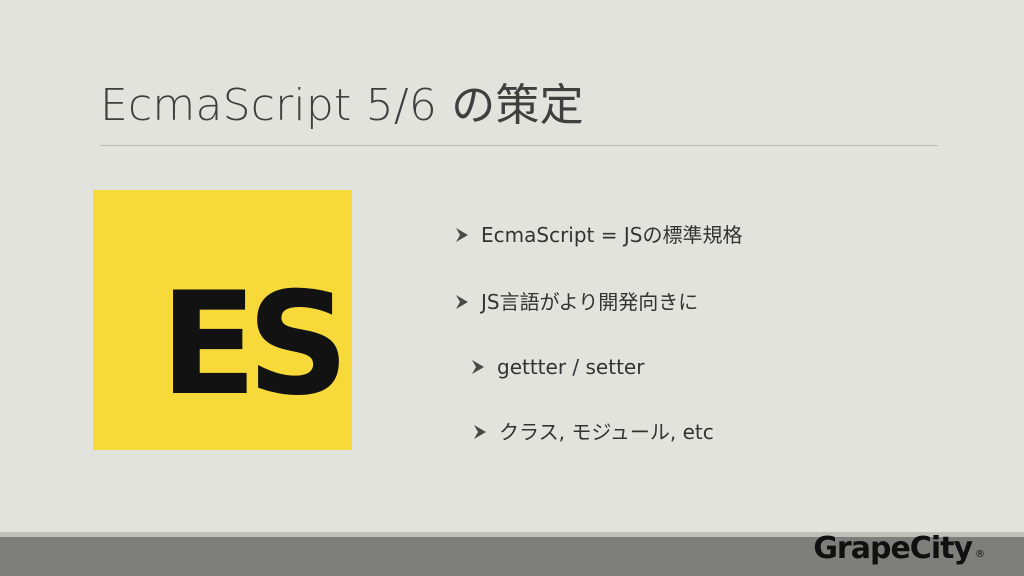  I want to click on es-logo-text: ES, so click(254, 344).